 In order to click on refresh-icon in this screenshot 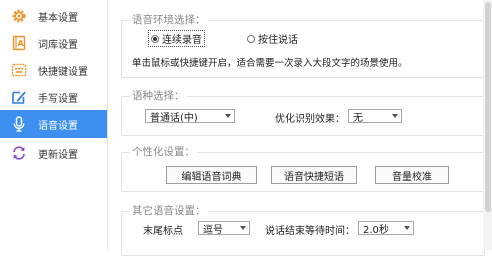, I will do `click(19, 153)`.